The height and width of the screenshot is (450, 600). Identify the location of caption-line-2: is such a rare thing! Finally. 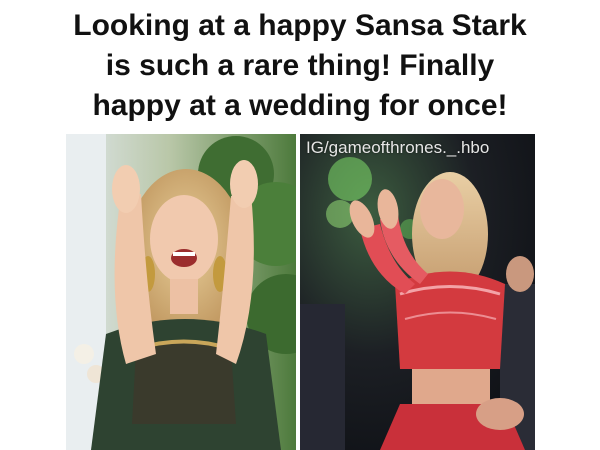
(300, 65).